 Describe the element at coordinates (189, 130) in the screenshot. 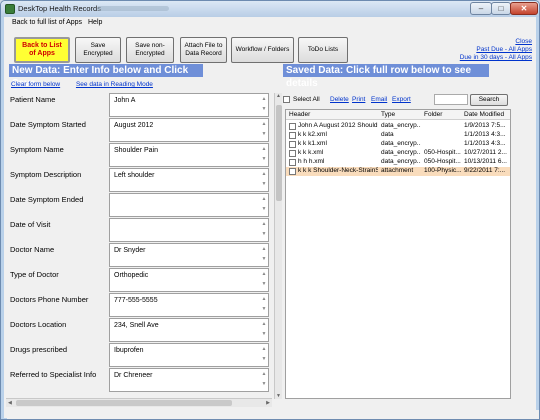

I see `date-symptom-started-field: August 2012 ▲ ▼` at that location.